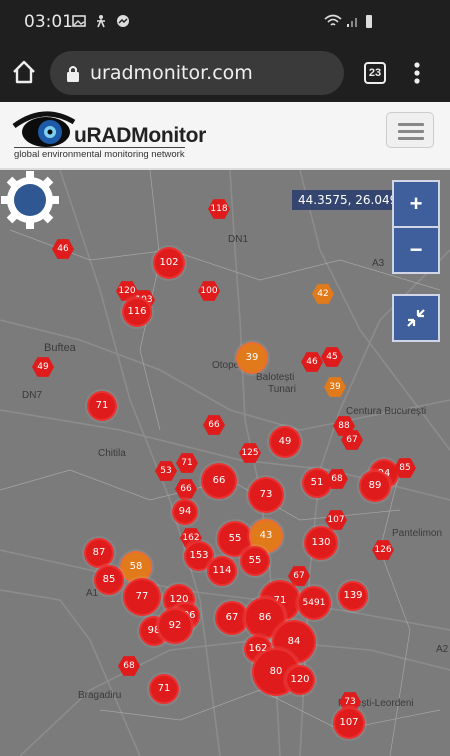 The height and width of the screenshot is (756, 450). What do you see at coordinates (275, 377) in the screenshot?
I see `map-label: Balotești` at bounding box center [275, 377].